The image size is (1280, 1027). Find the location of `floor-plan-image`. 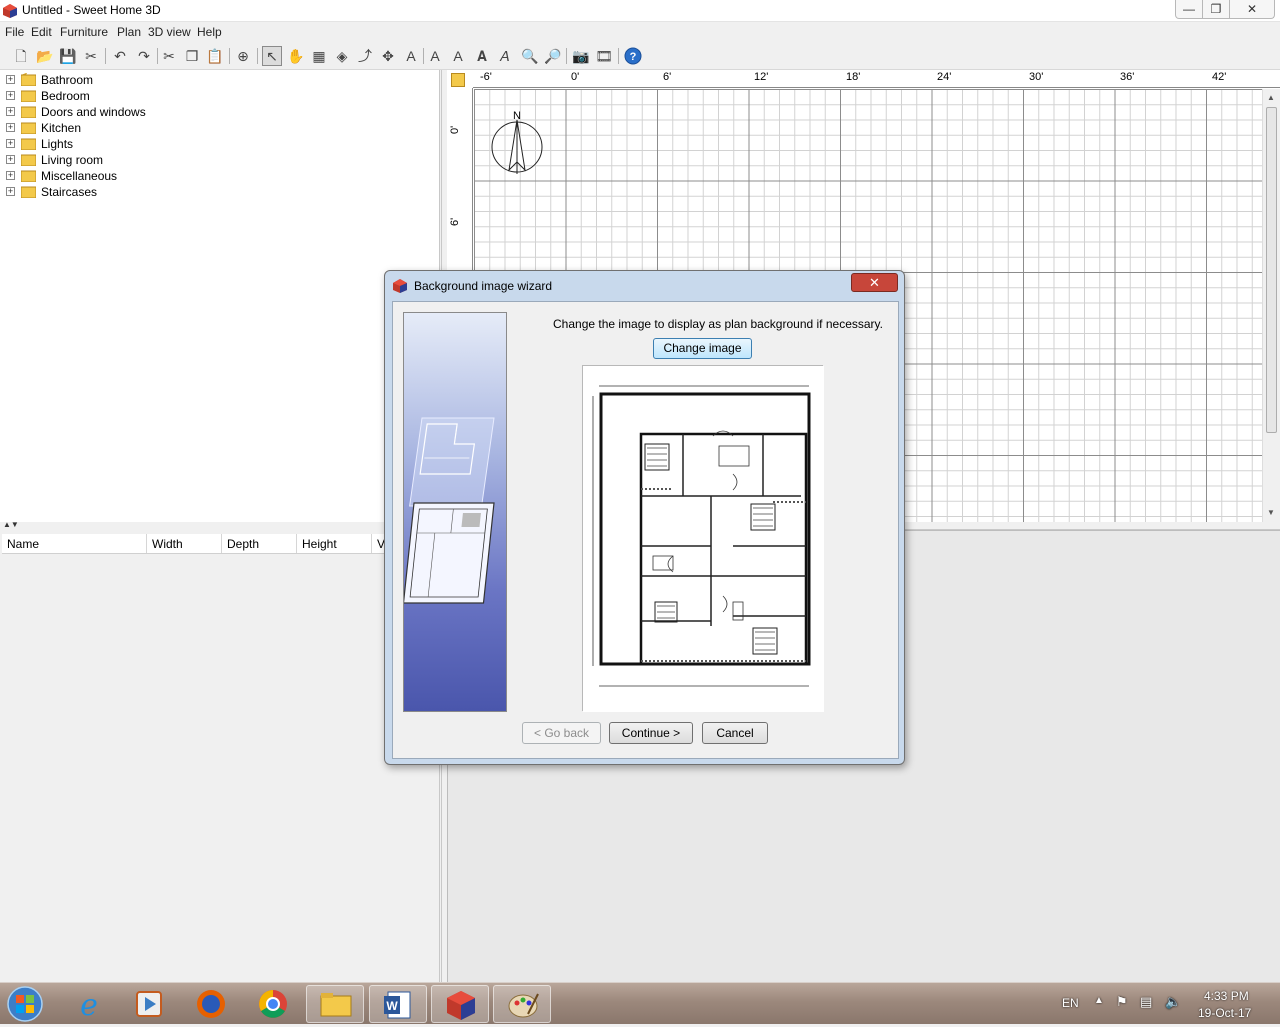

floor-plan-image is located at coordinates (703, 539).